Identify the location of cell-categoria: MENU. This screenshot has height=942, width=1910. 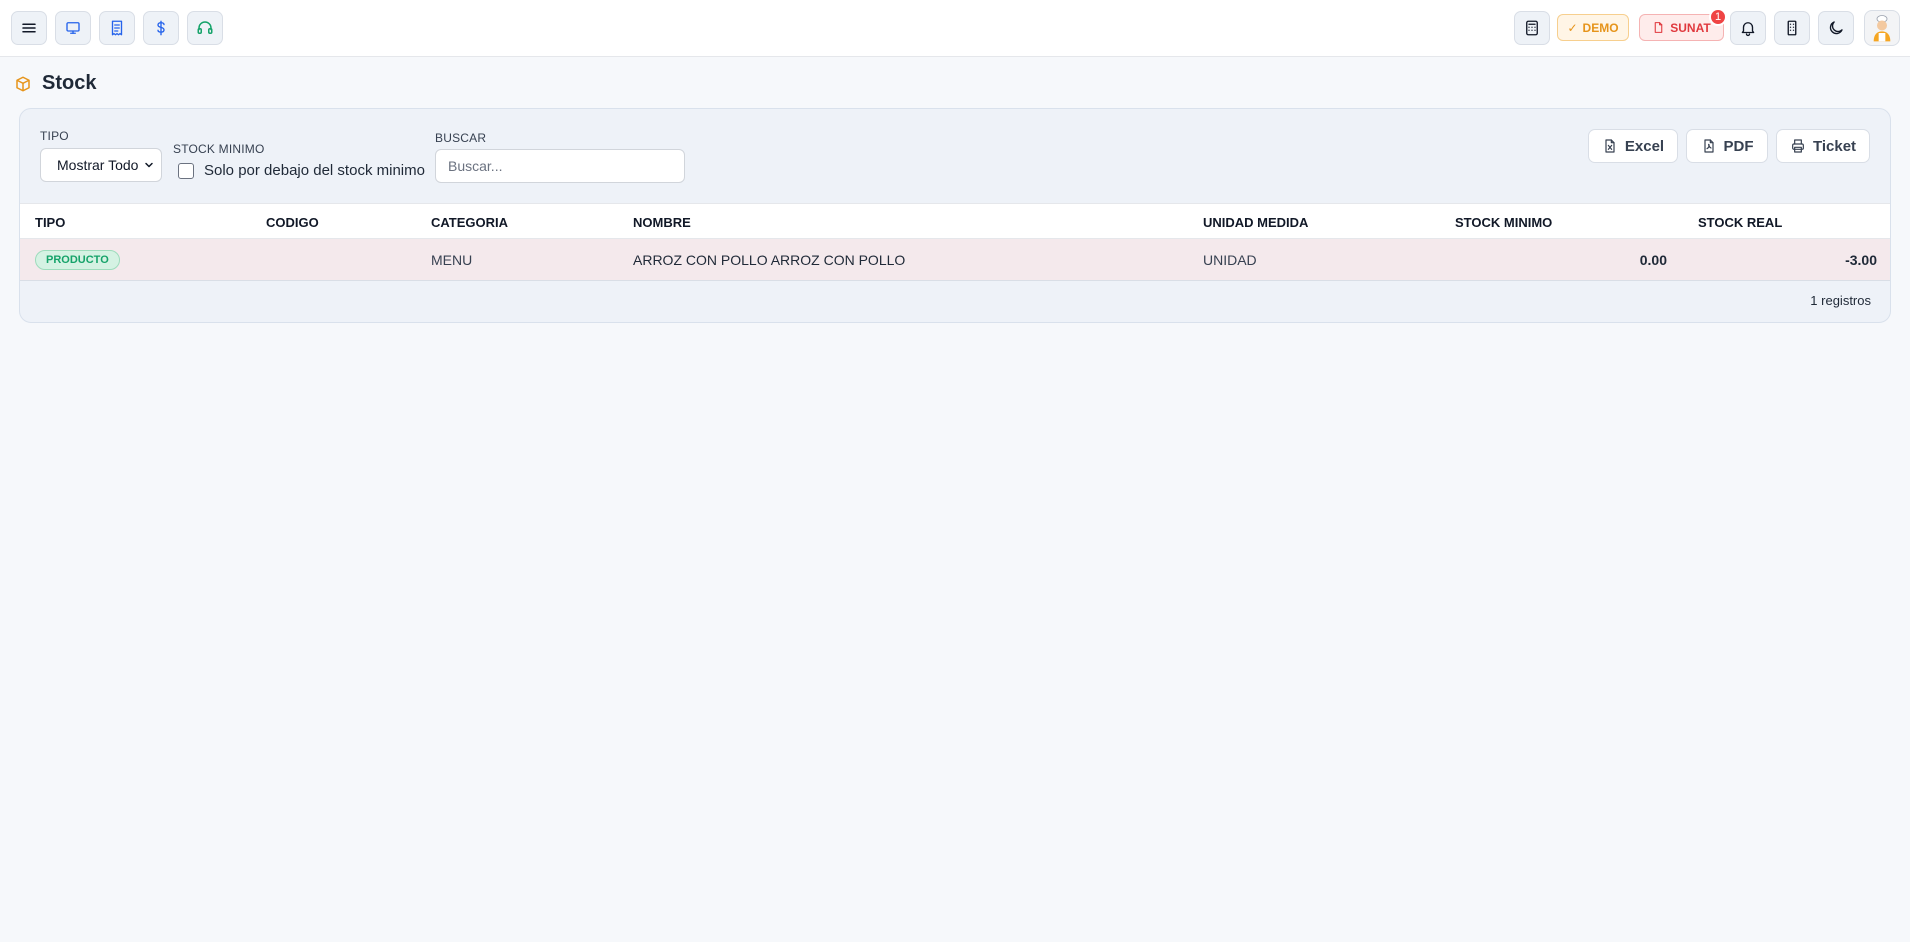
(452, 260).